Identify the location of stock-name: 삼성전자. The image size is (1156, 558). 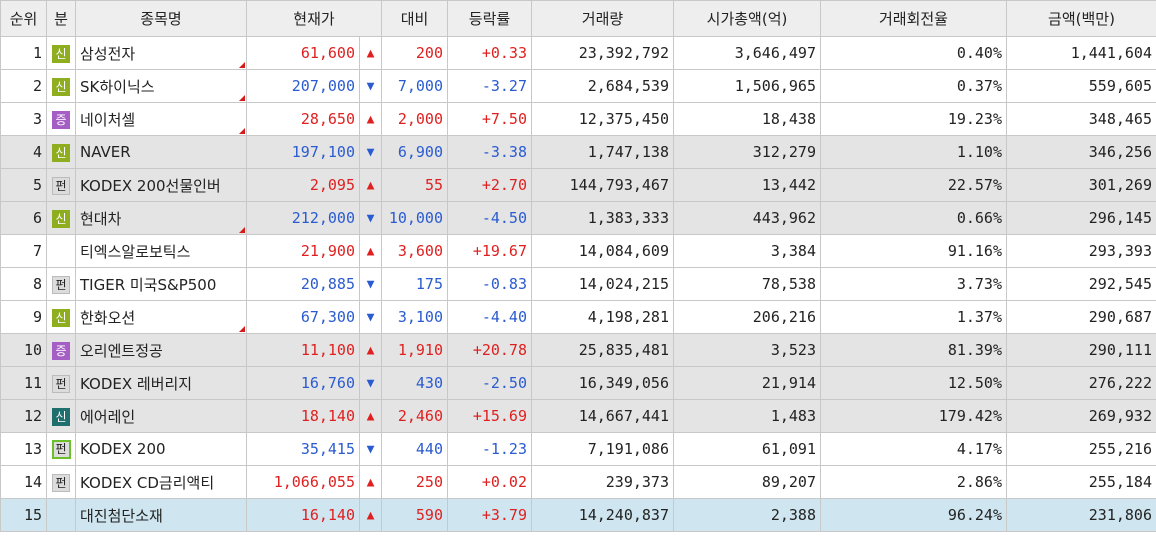
(107, 54).